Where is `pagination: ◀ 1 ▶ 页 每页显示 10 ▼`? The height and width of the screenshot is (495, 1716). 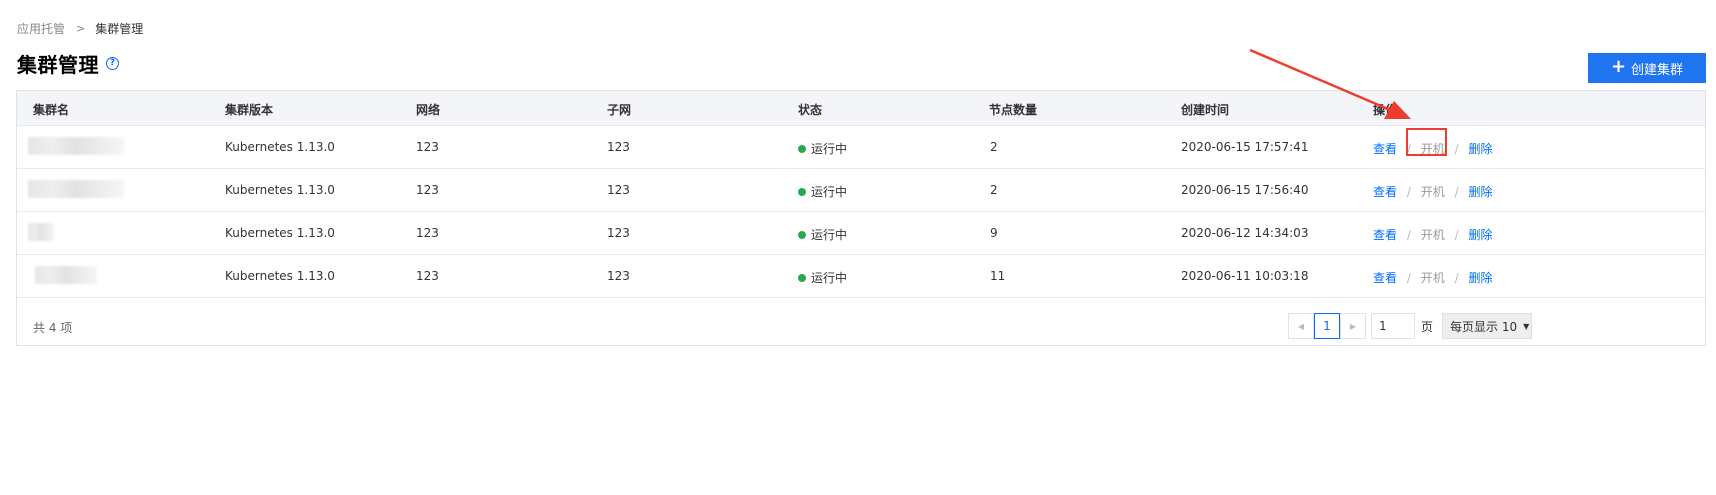
pagination: ◀ 1 ▶ 页 每页显示 10 ▼ is located at coordinates (1410, 326).